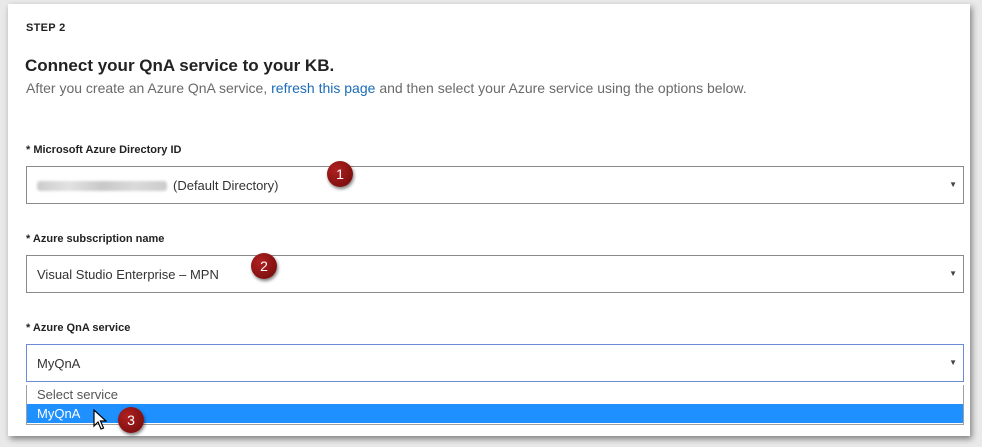  I want to click on qna-service-dropdown: Select service MyQnA, so click(495, 405).